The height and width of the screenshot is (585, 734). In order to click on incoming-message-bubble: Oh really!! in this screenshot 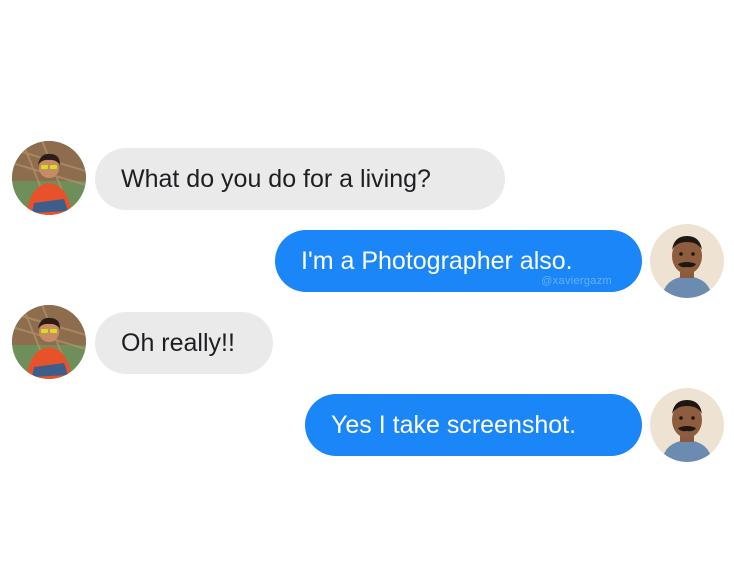, I will do `click(184, 343)`.